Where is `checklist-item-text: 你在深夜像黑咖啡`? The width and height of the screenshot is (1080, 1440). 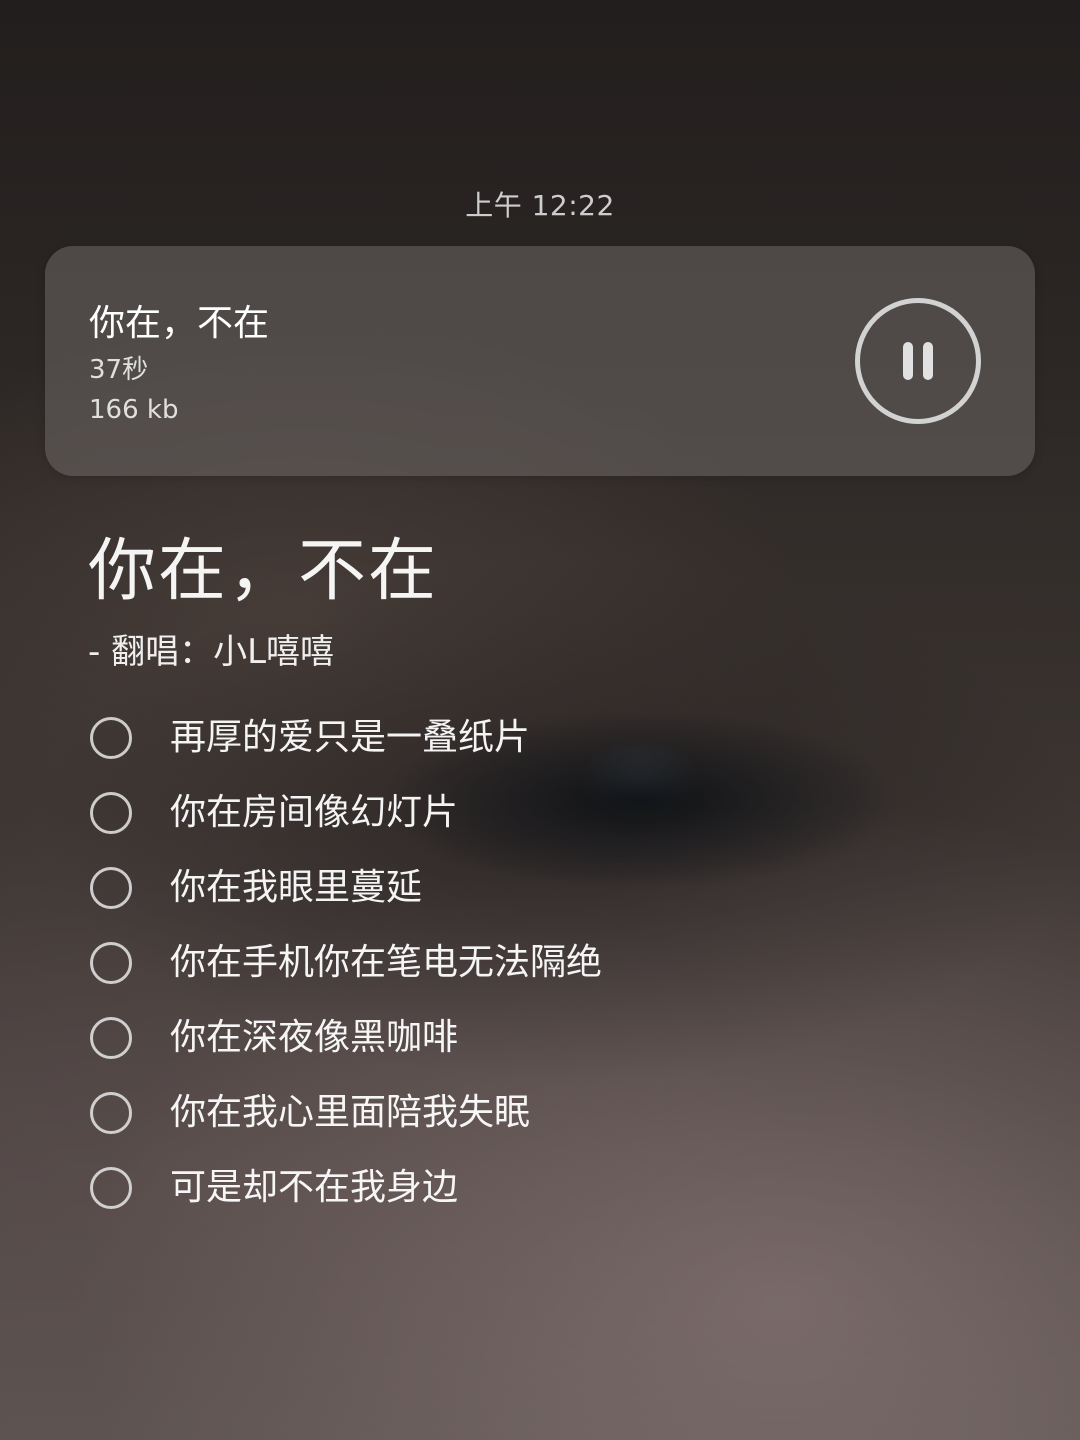
checklist-item-text: 你在深夜像黑咖啡 is located at coordinates (314, 1037).